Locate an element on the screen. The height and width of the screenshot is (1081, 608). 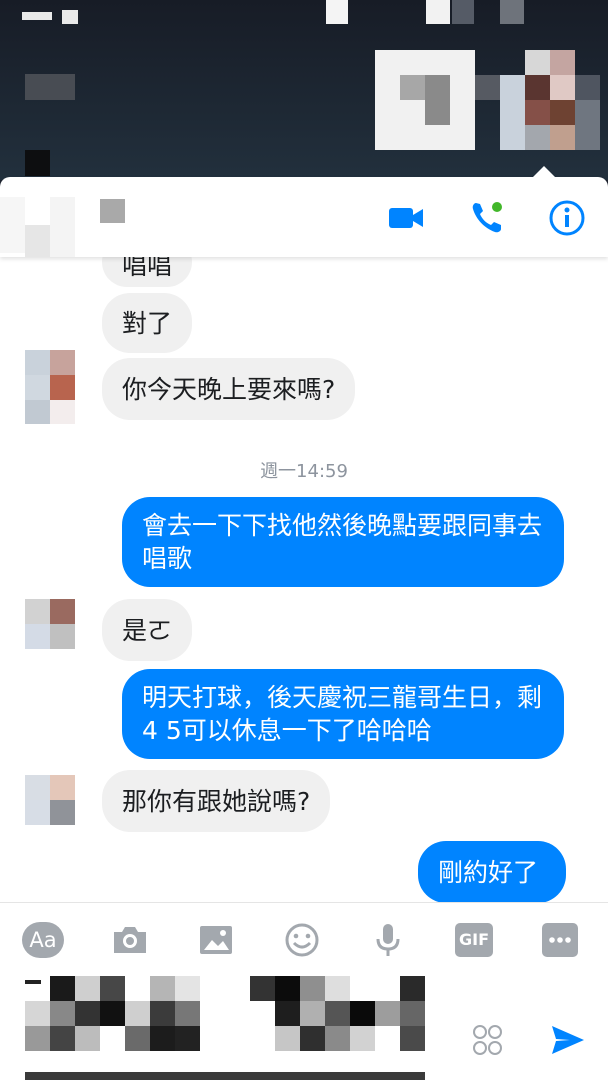
message-text: 你今天晚上要來嗎? is located at coordinates (229, 389).